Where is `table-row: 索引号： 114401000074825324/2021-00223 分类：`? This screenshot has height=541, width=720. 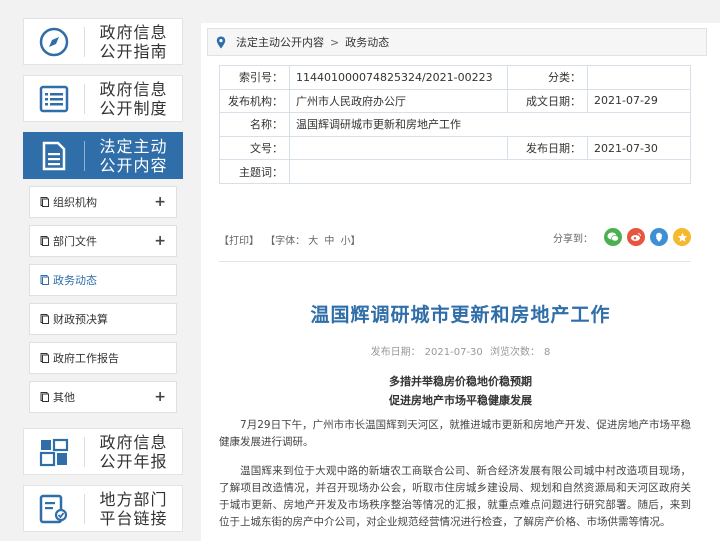
table-row: 索引号： 114401000074825324/2021-00223 分类： is located at coordinates (455, 77).